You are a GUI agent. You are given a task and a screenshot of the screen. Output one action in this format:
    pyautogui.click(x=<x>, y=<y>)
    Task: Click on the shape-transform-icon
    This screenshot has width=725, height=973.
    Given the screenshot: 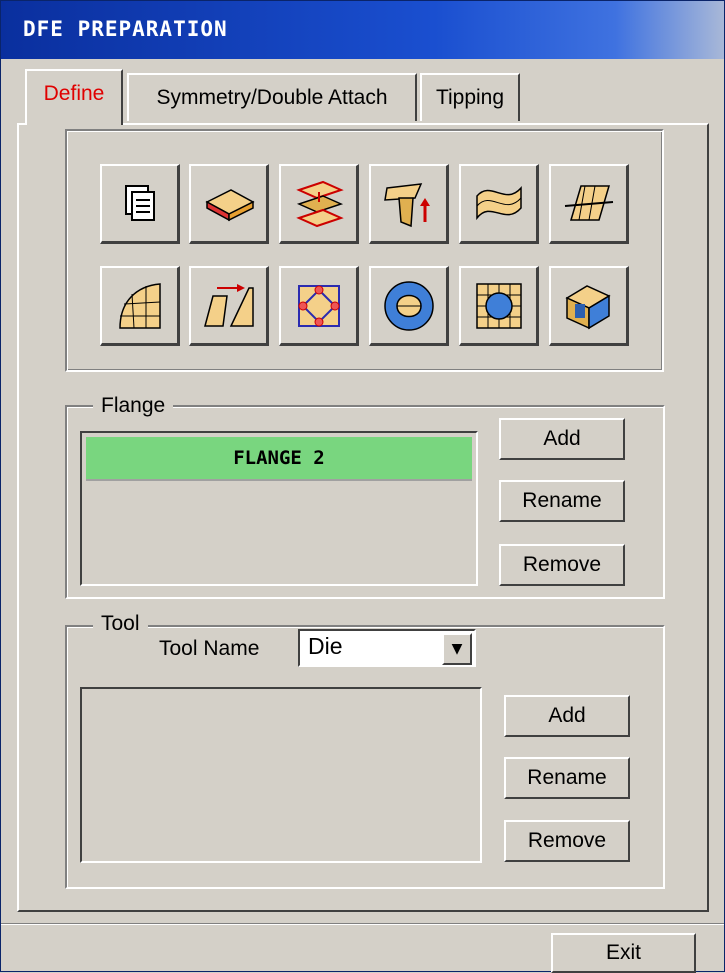 What is the action you would take?
    pyautogui.click(x=229, y=306)
    